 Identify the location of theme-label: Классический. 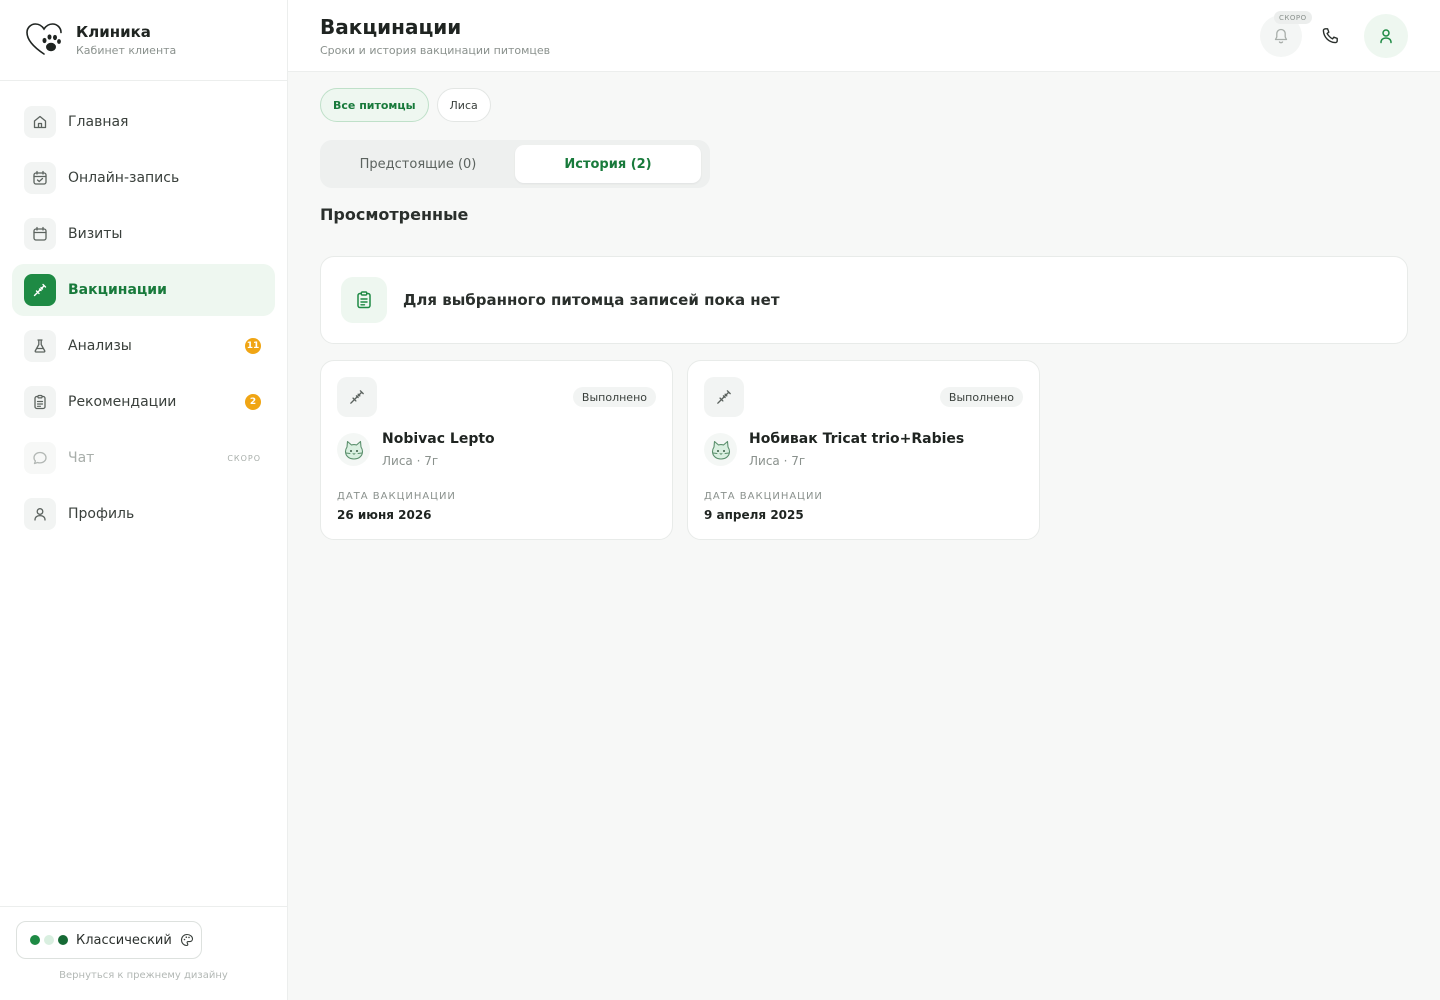
(124, 940).